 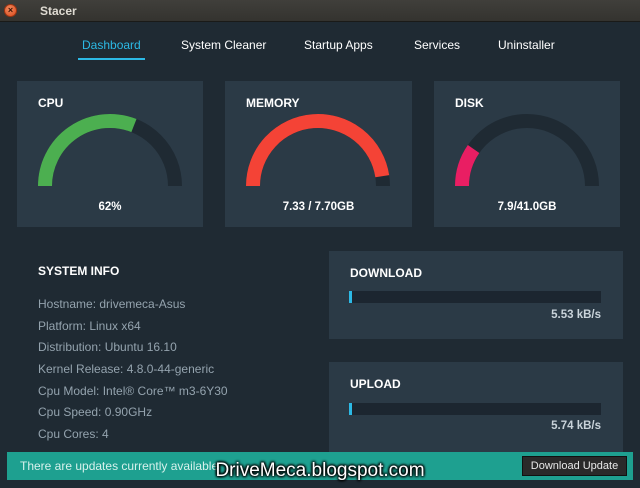 I want to click on memory-value: 7.33 / 7.70GB, so click(x=318, y=207).